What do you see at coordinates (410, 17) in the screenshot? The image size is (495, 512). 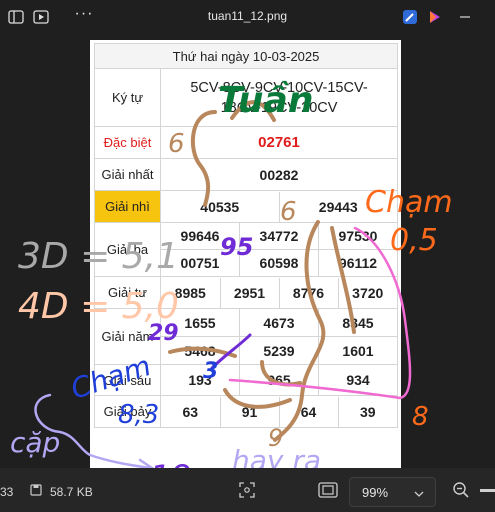 I see `edit-image-icon` at bounding box center [410, 17].